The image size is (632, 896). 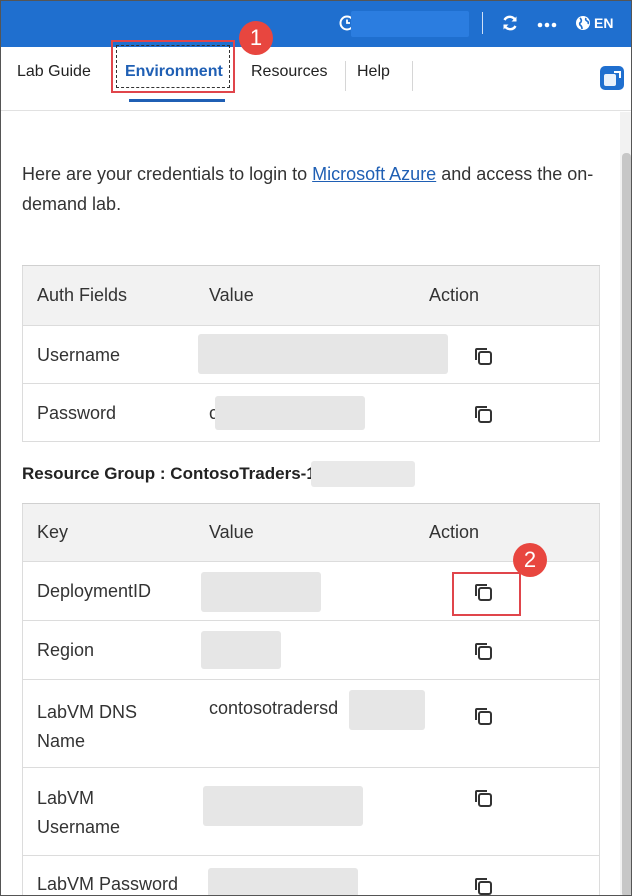 I want to click on table-row: Password c, so click(x=311, y=413).